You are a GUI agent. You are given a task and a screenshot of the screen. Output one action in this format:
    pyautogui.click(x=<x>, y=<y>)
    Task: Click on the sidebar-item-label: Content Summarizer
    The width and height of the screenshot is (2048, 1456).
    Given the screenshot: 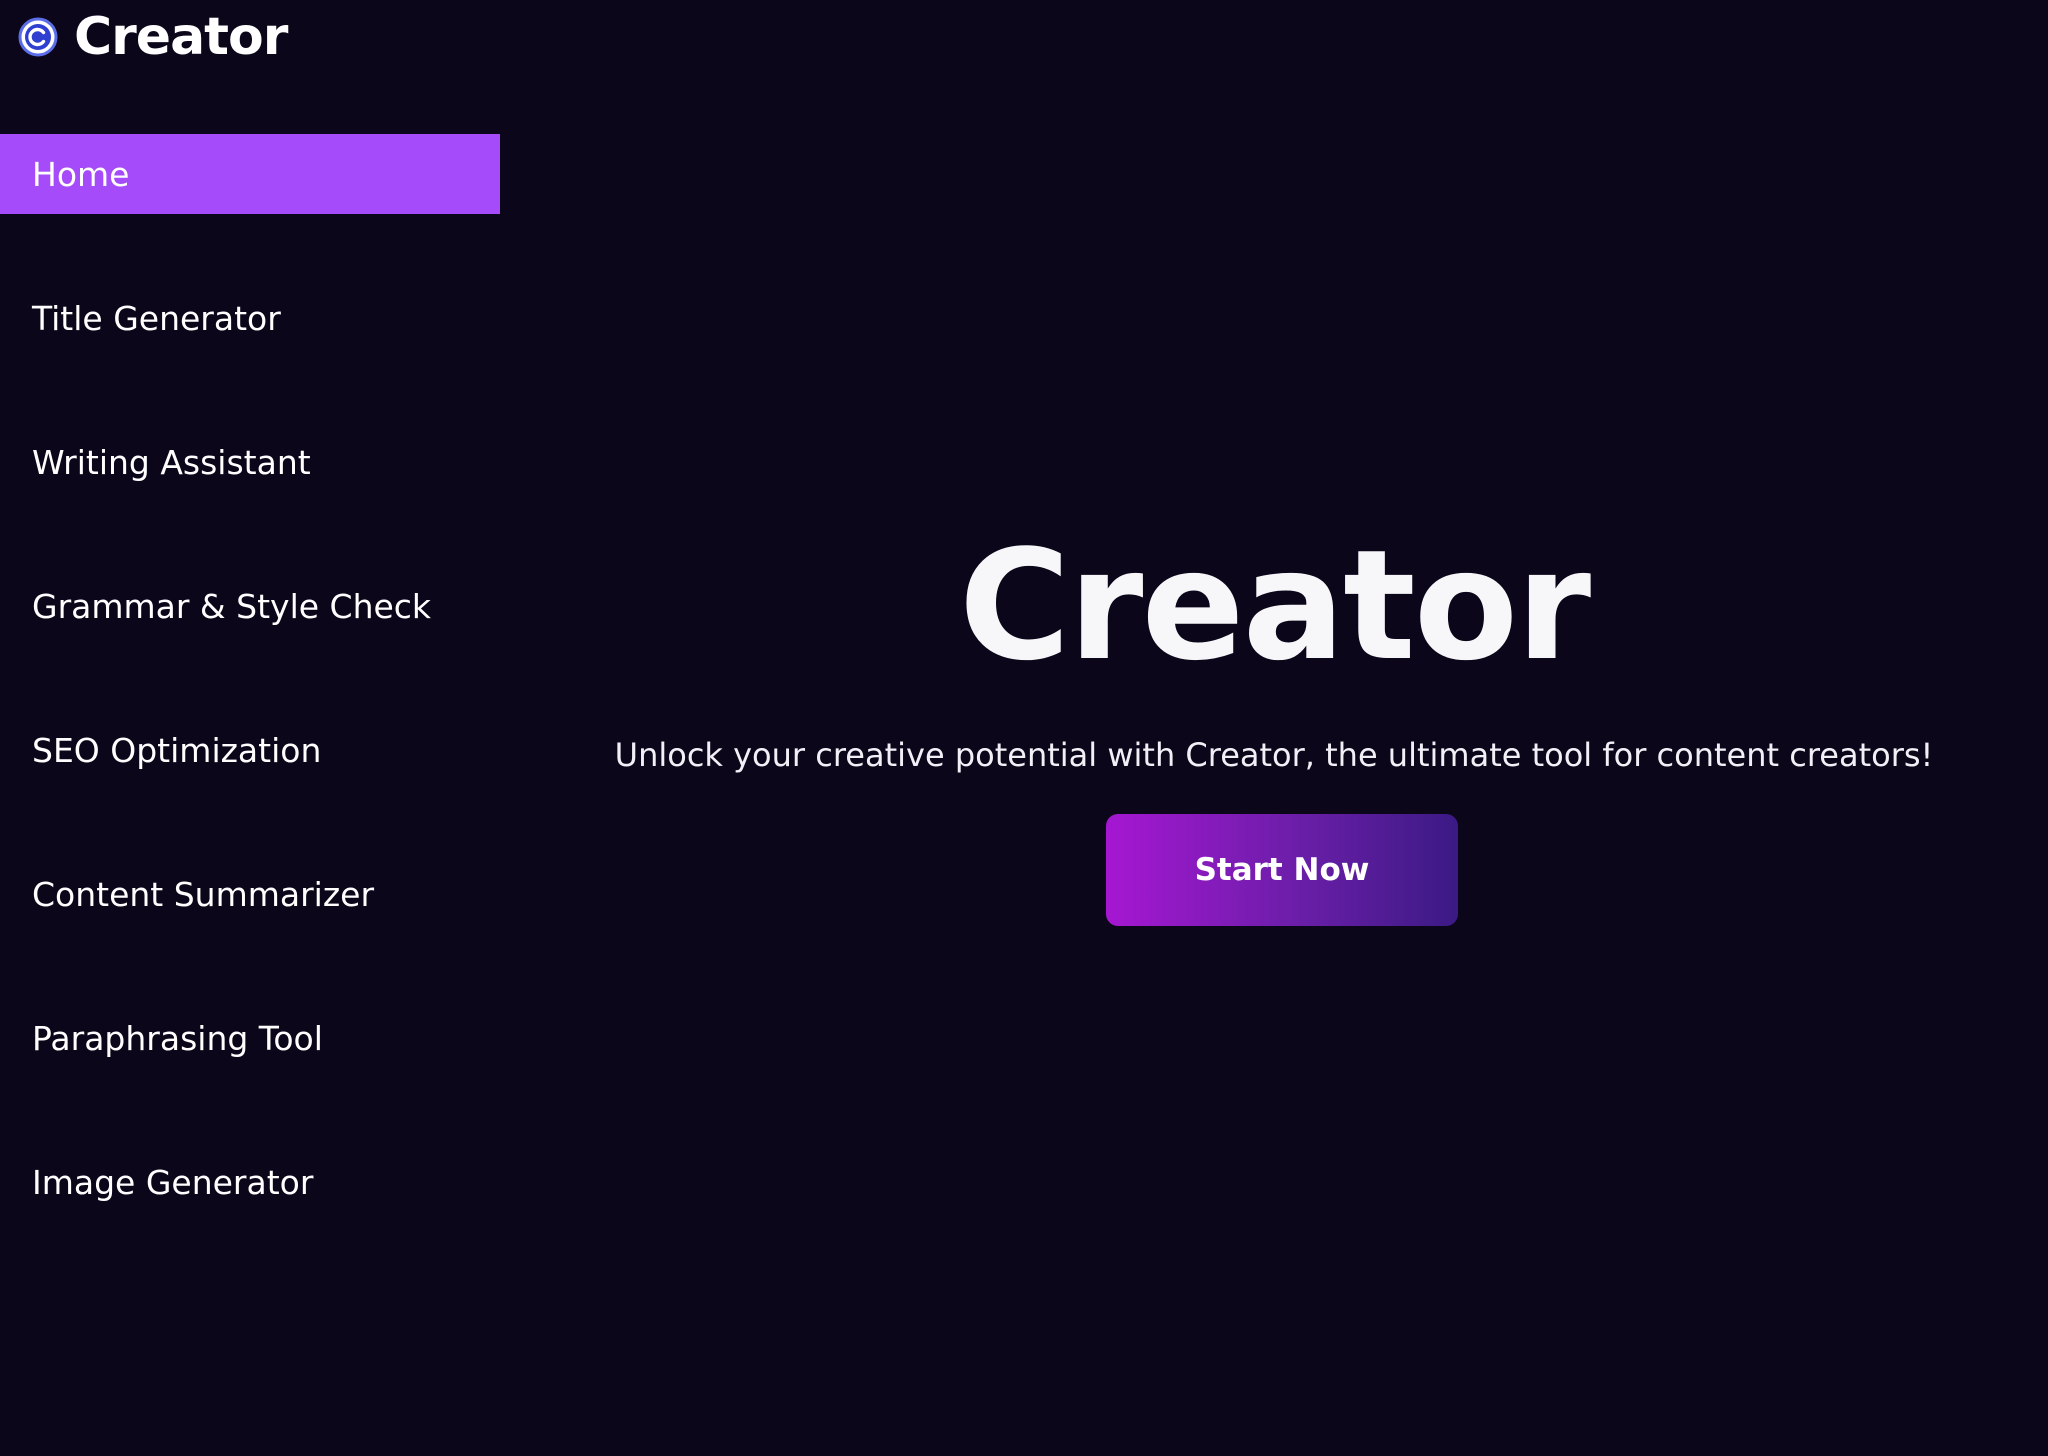 What is the action you would take?
    pyautogui.click(x=203, y=894)
    